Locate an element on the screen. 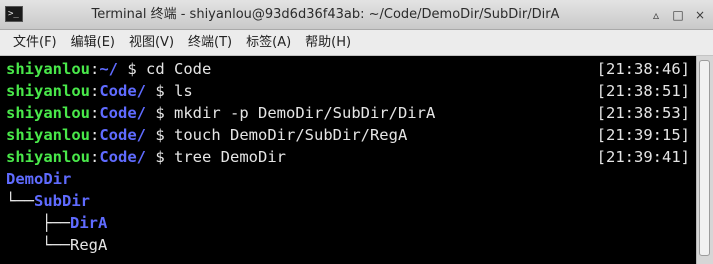  timestamp: [21:38:46] is located at coordinates (643, 69).